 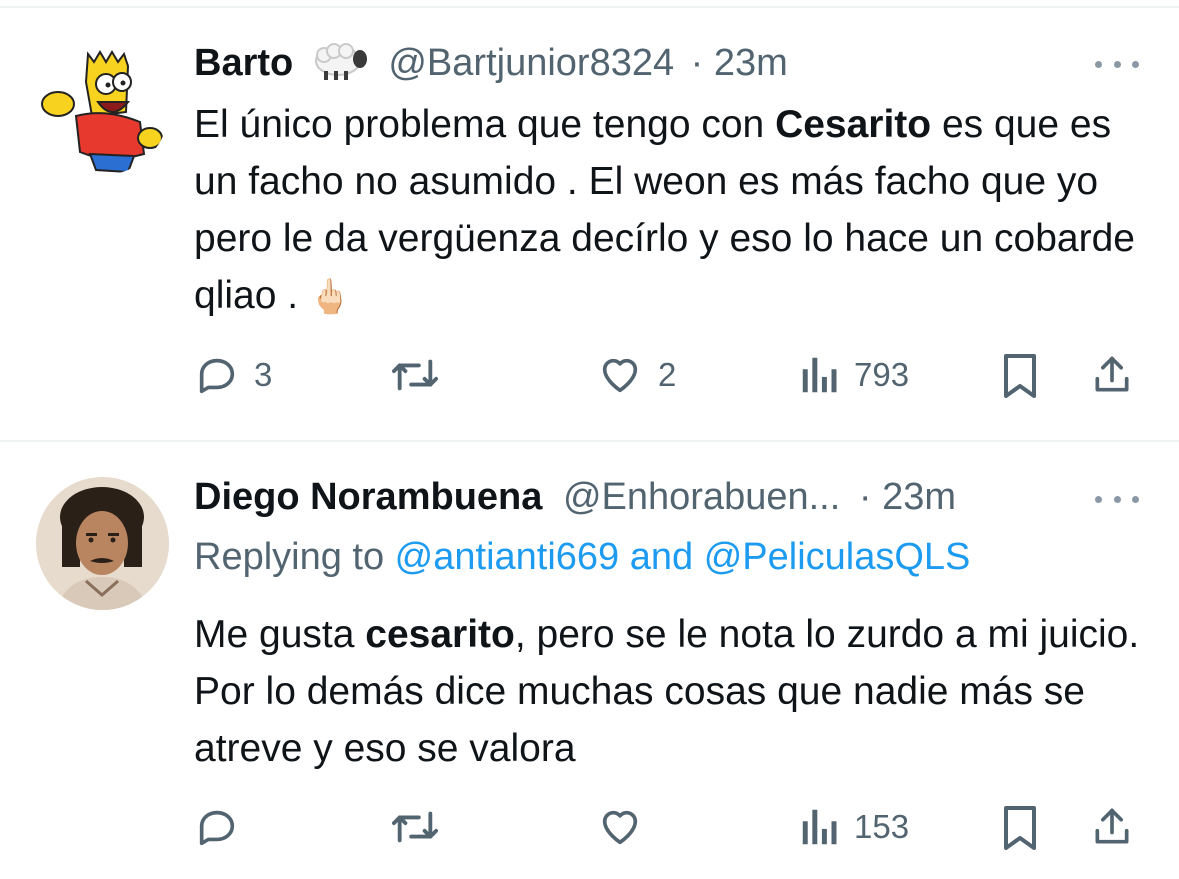 I want to click on tweet-divider, so click(x=589, y=441).